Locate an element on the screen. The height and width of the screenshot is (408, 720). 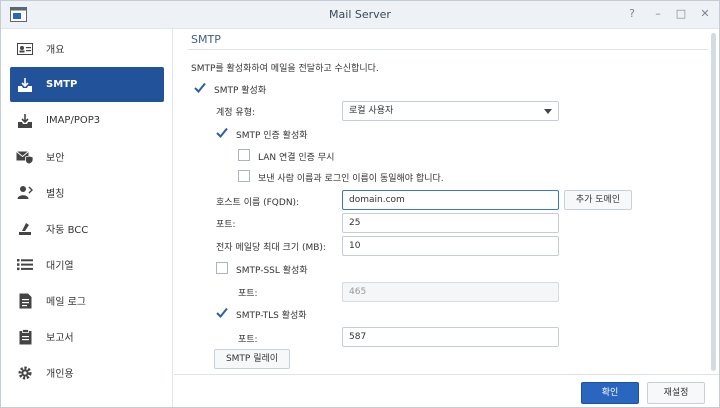
scrollbar-thumb is located at coordinates (713, 202).